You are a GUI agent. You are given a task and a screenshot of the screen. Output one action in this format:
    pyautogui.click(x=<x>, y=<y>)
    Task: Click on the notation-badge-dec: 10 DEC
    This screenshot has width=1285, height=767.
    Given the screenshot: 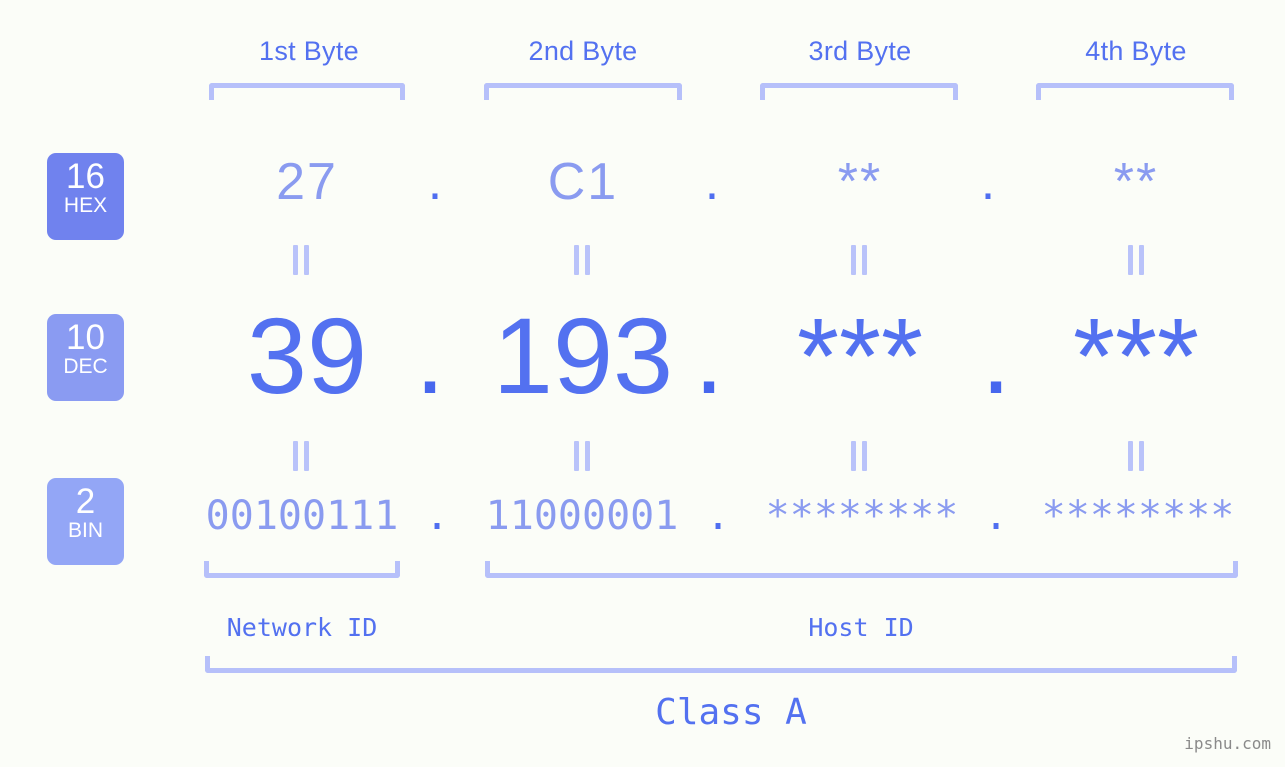 What is the action you would take?
    pyautogui.click(x=85, y=357)
    